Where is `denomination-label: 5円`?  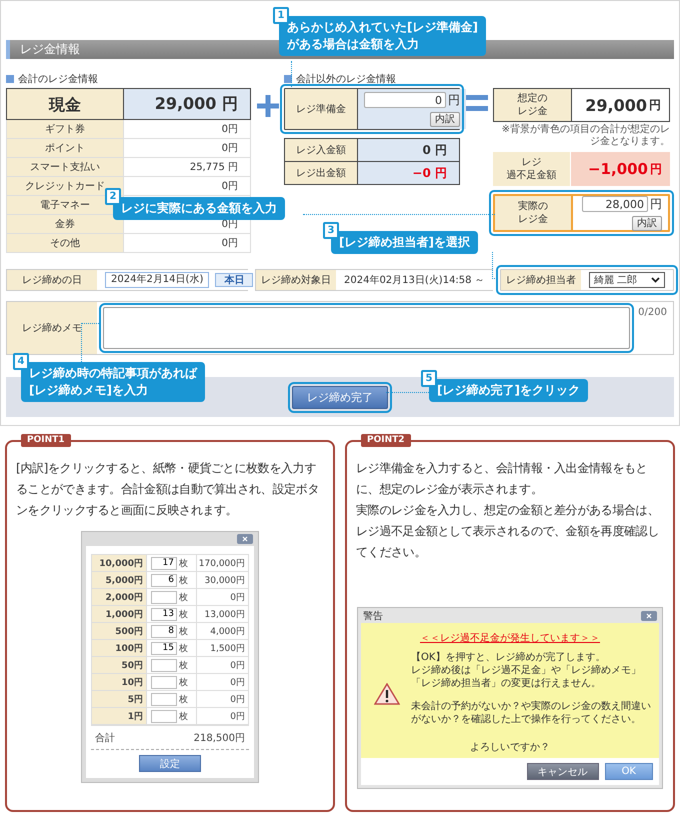
denomination-label: 5円 is located at coordinates (119, 699).